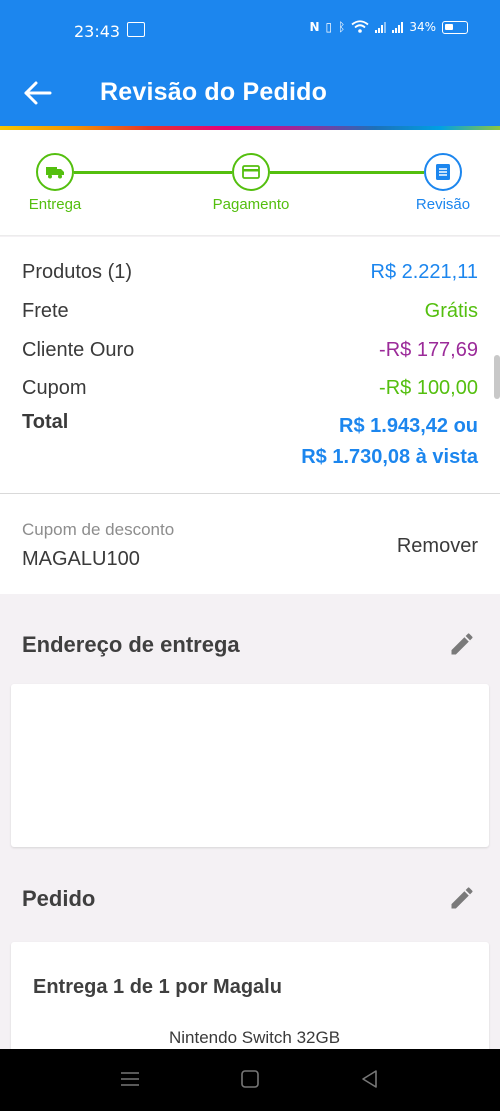  I want to click on page-title: Revisão do Pedido, so click(214, 92).